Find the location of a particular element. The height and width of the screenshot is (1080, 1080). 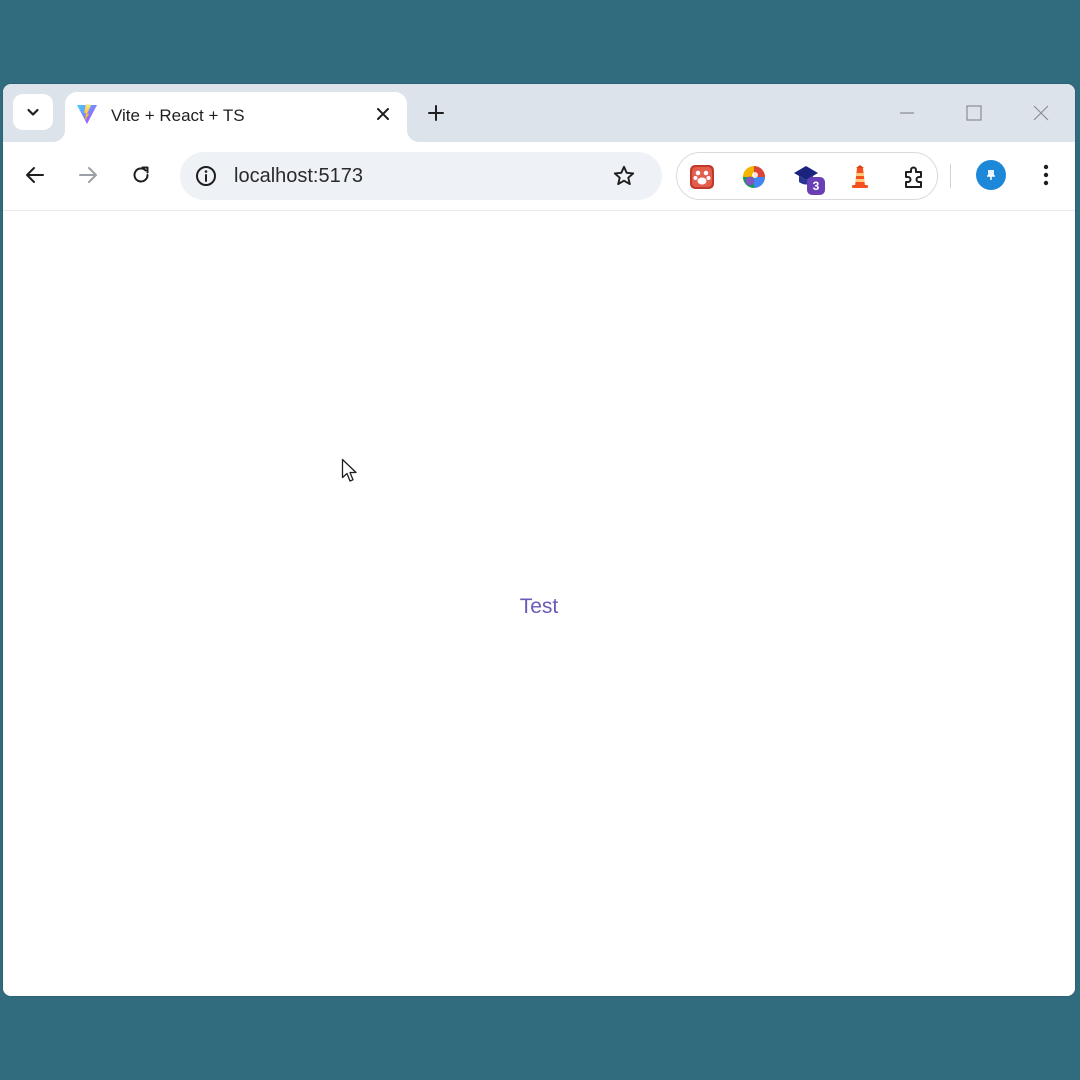

maximize-button is located at coordinates (974, 113).